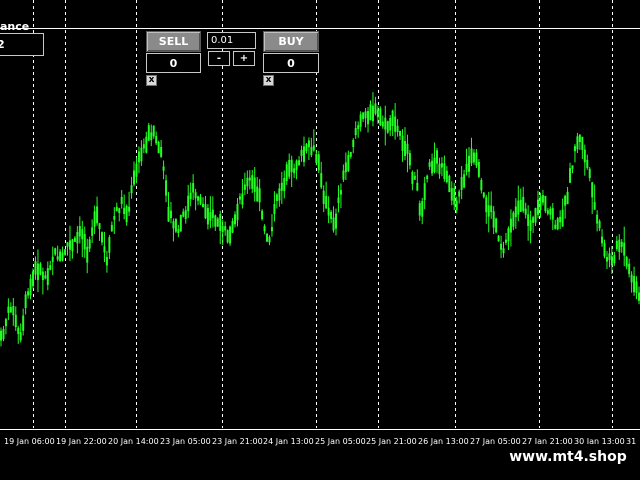 The width and height of the screenshot is (640, 480). I want to click on buy-close-icon: x, so click(268, 80).